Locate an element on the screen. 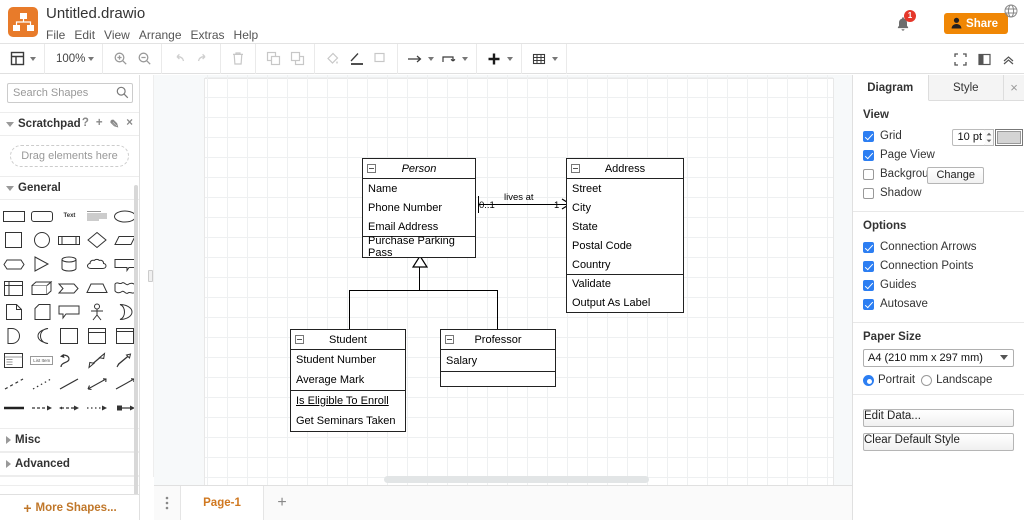 The width and height of the screenshot is (1024, 520). uml-attribute-row: Student Number is located at coordinates (348, 360).